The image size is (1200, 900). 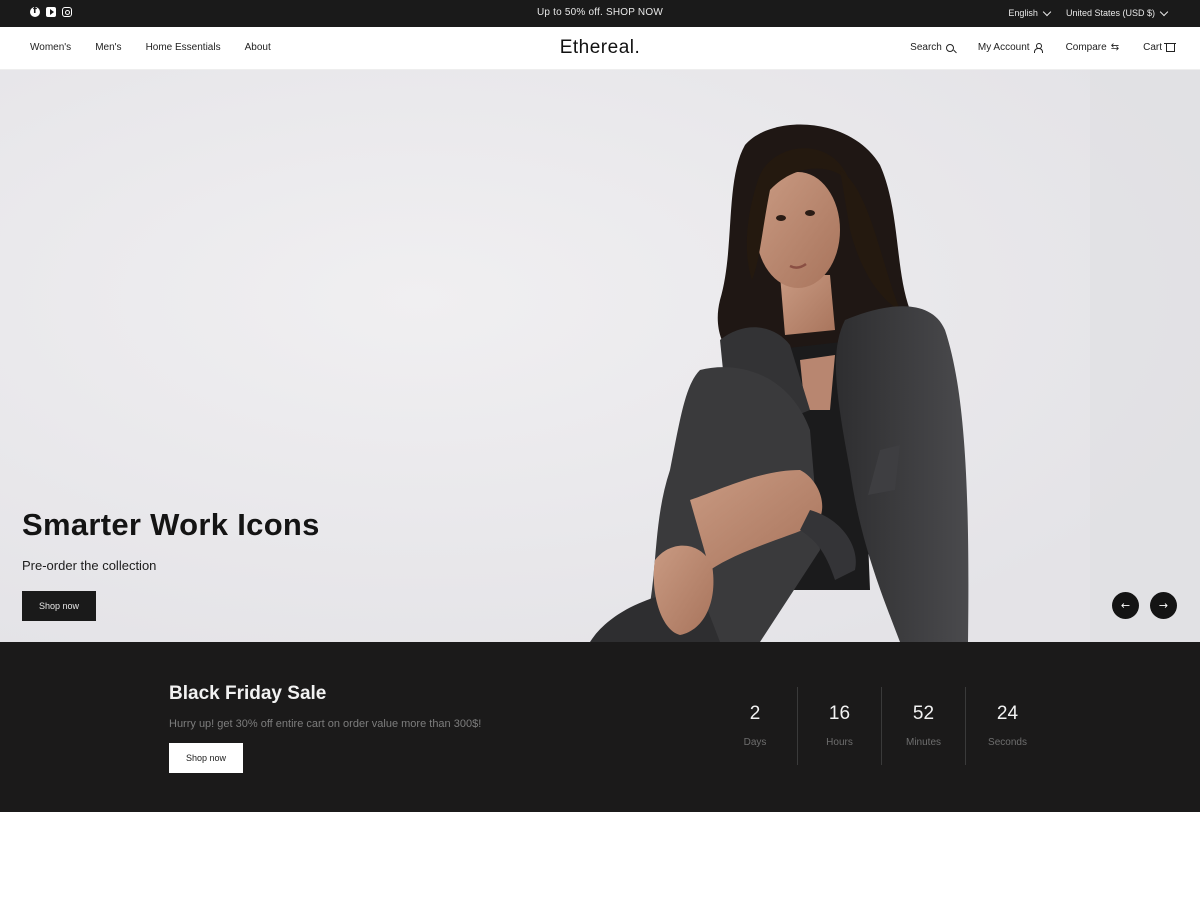 I want to click on arrow-right-icon: →, so click(x=1163, y=605).